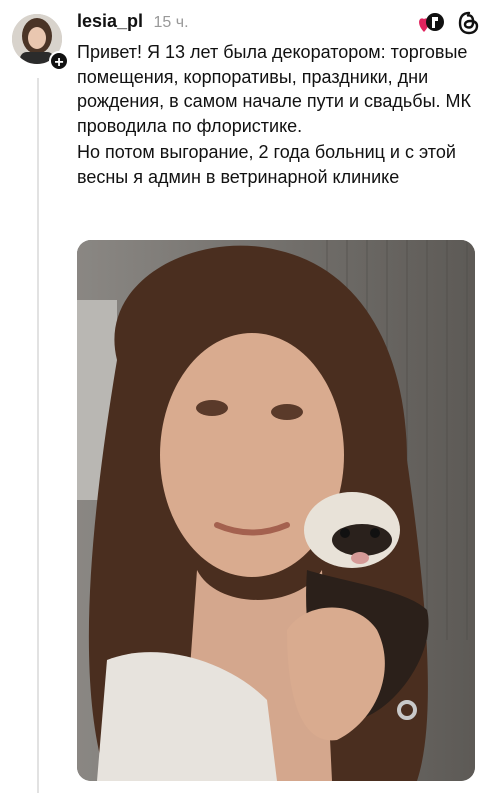 Image resolution: width=500 pixels, height=793 pixels. I want to click on heart-badge-icon, so click(432, 25).